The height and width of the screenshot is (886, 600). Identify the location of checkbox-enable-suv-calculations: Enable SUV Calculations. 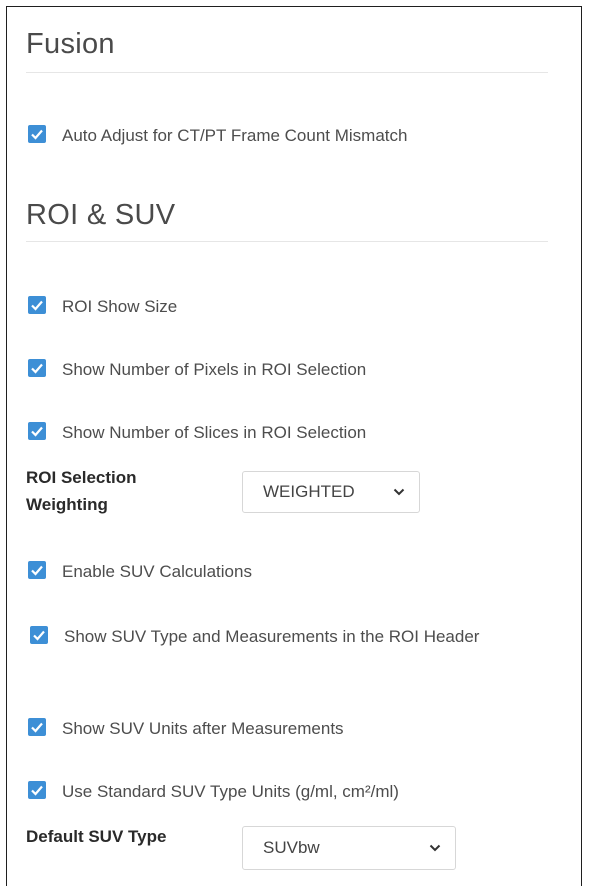
(288, 572).